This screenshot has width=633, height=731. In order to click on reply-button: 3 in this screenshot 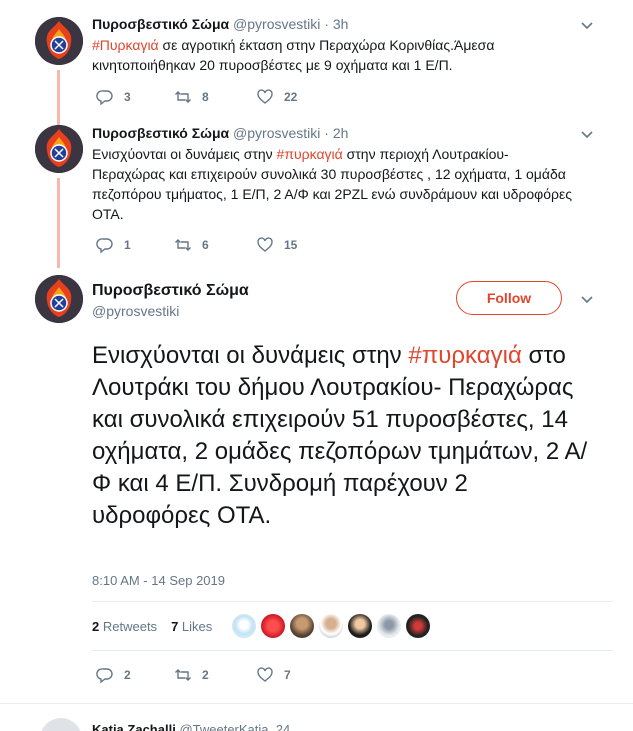, I will do `click(113, 97)`.